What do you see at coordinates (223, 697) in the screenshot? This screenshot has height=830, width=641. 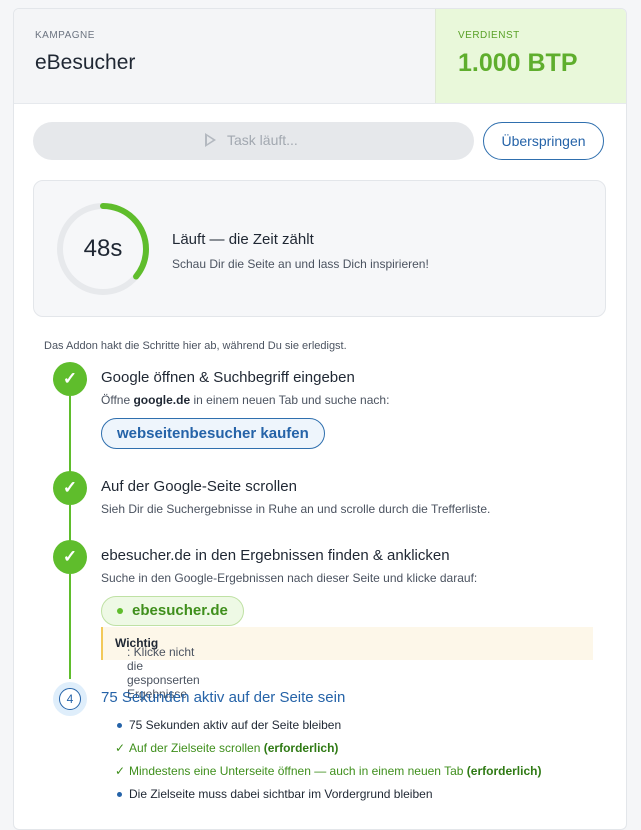 I see `step-4-title: 75 Sekunden aktiv auf der Seite sein` at bounding box center [223, 697].